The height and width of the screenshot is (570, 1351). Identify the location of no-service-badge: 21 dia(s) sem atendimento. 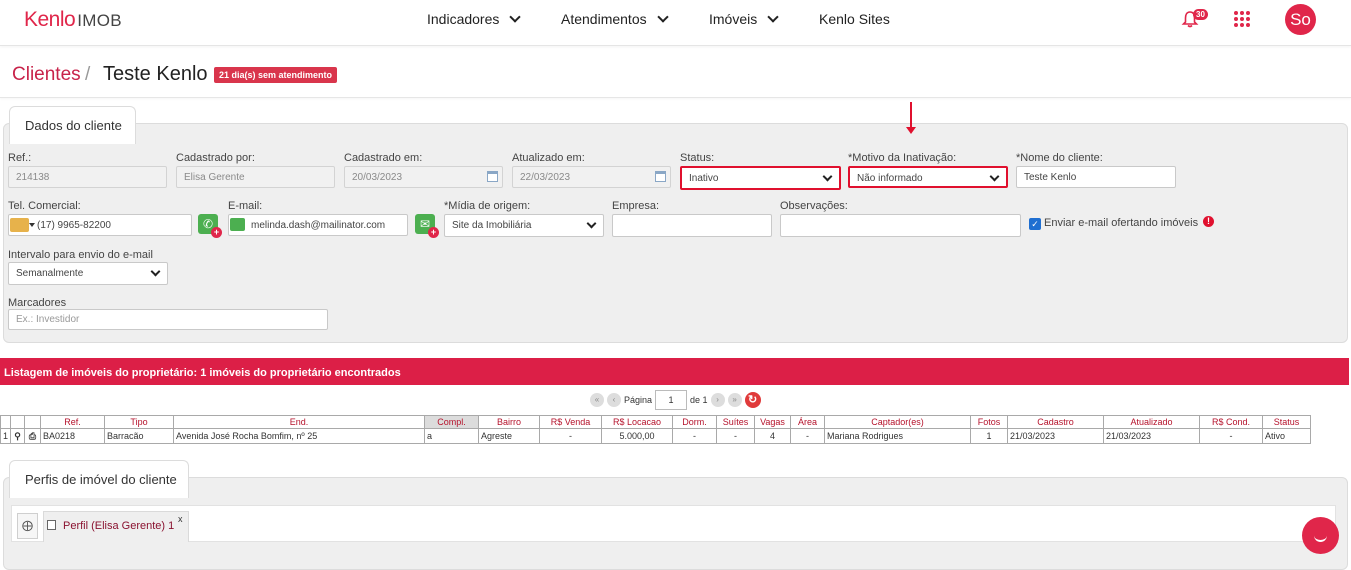
(276, 75).